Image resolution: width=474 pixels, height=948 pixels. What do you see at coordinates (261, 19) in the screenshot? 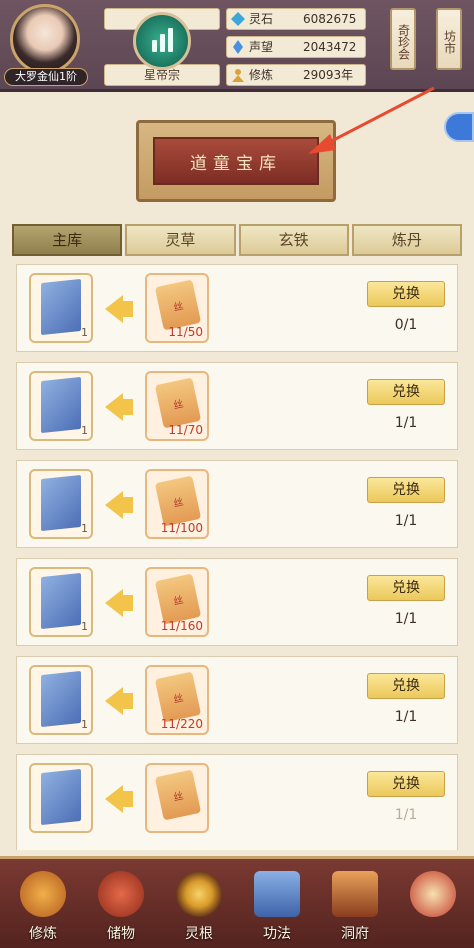
I see `stat-label: 灵石` at bounding box center [261, 19].